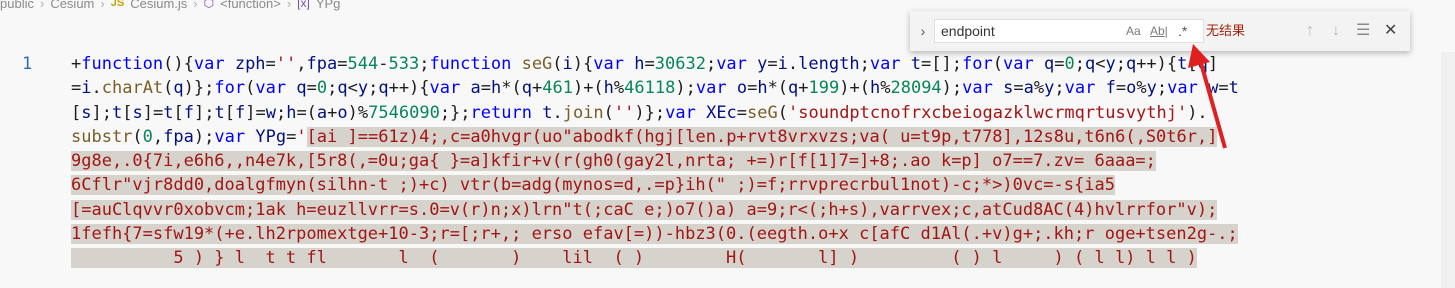 This screenshot has height=288, width=1455. I want to click on match-whole-word-button: Ab|, so click(1159, 31).